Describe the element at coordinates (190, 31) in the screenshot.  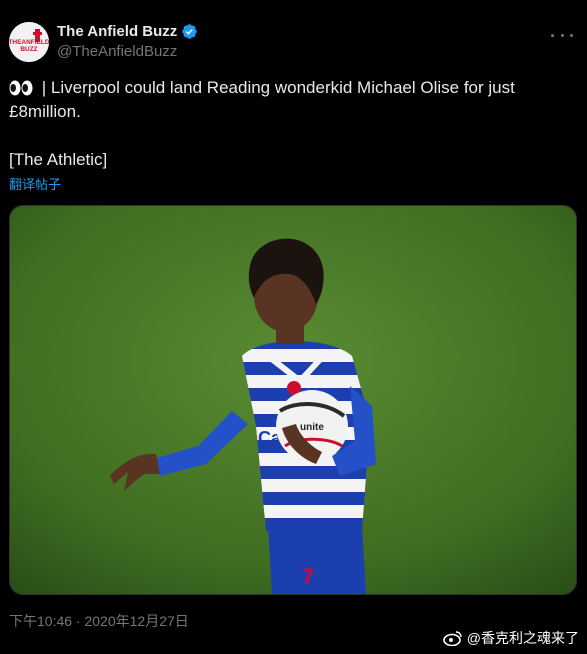
I see `verified-badge-icon` at that location.